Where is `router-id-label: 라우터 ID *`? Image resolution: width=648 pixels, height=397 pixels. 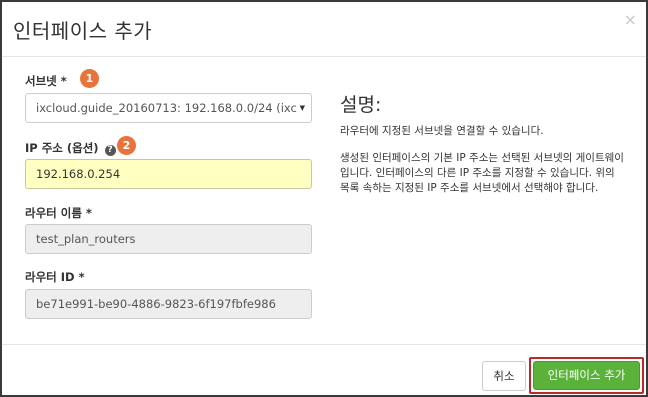
router-id-label: 라우터 ID * is located at coordinates (55, 277).